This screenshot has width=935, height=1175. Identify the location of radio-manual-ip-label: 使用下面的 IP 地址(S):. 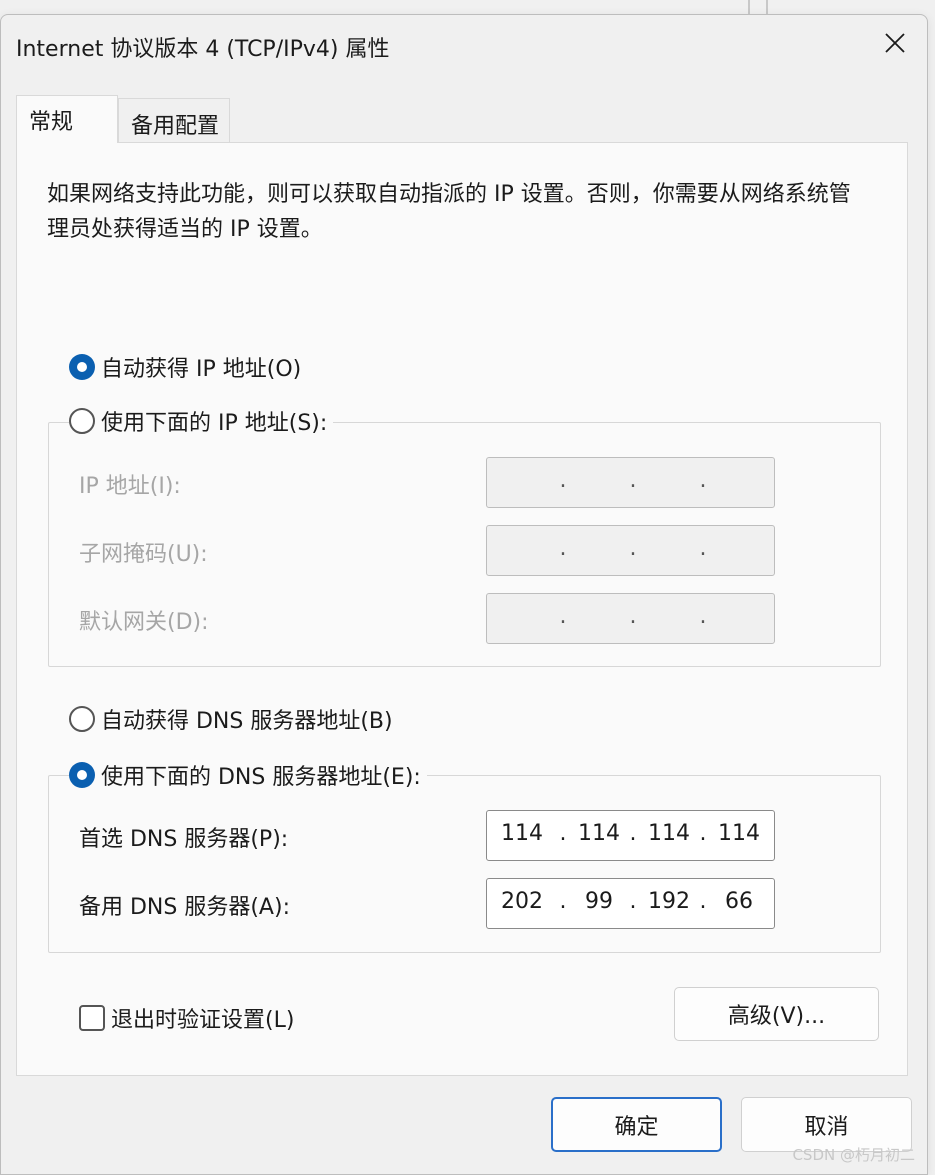
(214, 423).